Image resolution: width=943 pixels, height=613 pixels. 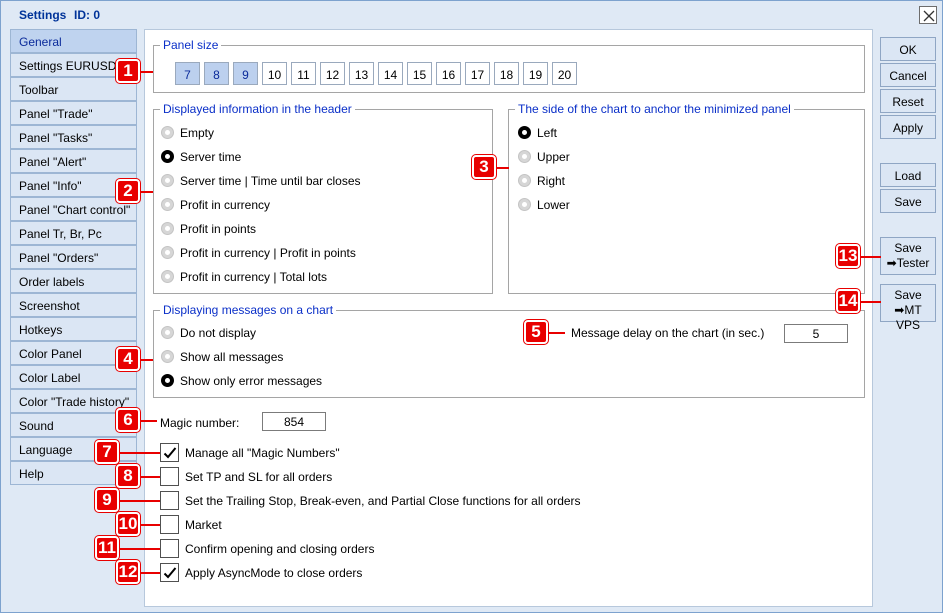 I want to click on radio-label: Profit in currency | Total lots, so click(x=253, y=277).